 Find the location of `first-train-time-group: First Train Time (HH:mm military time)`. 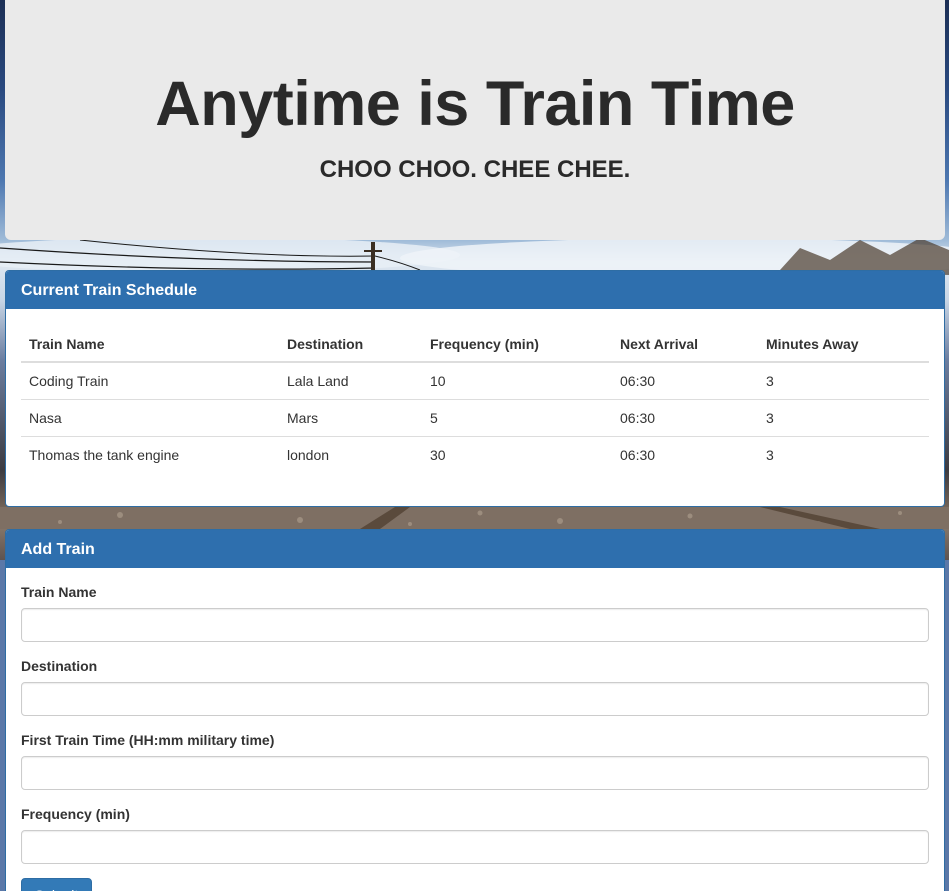

first-train-time-group: First Train Time (HH:mm military time) is located at coordinates (475, 760).